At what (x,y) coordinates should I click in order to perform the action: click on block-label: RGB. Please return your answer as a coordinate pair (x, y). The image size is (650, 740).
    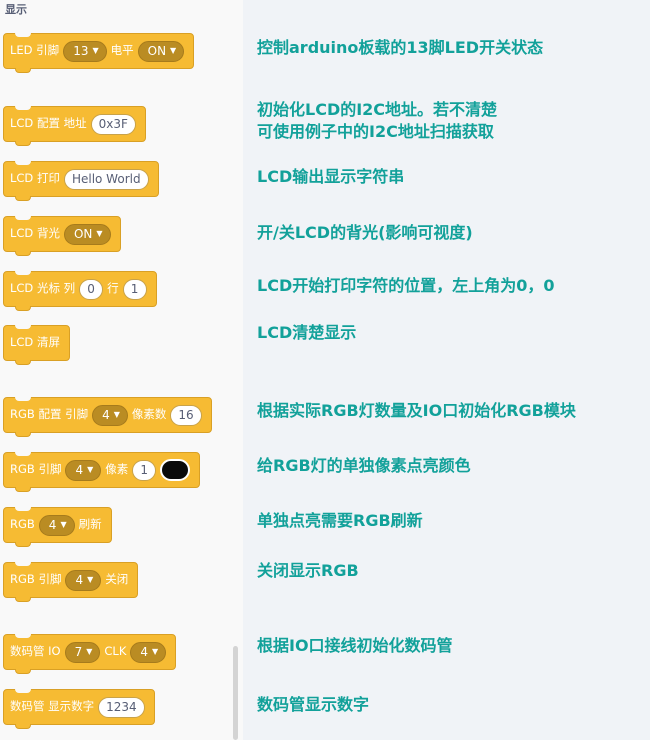
    Looking at the image, I should click on (22, 524).